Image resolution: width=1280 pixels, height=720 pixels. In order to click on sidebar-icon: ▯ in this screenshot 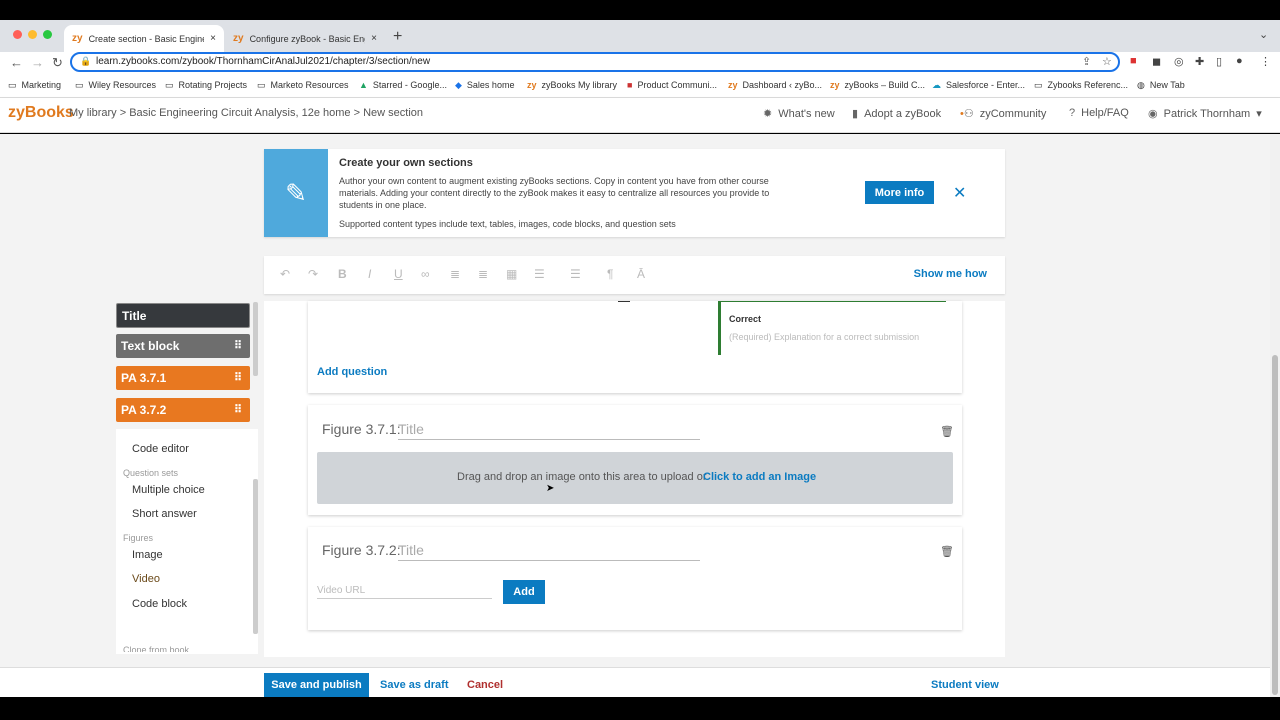, I will do `click(1219, 61)`.